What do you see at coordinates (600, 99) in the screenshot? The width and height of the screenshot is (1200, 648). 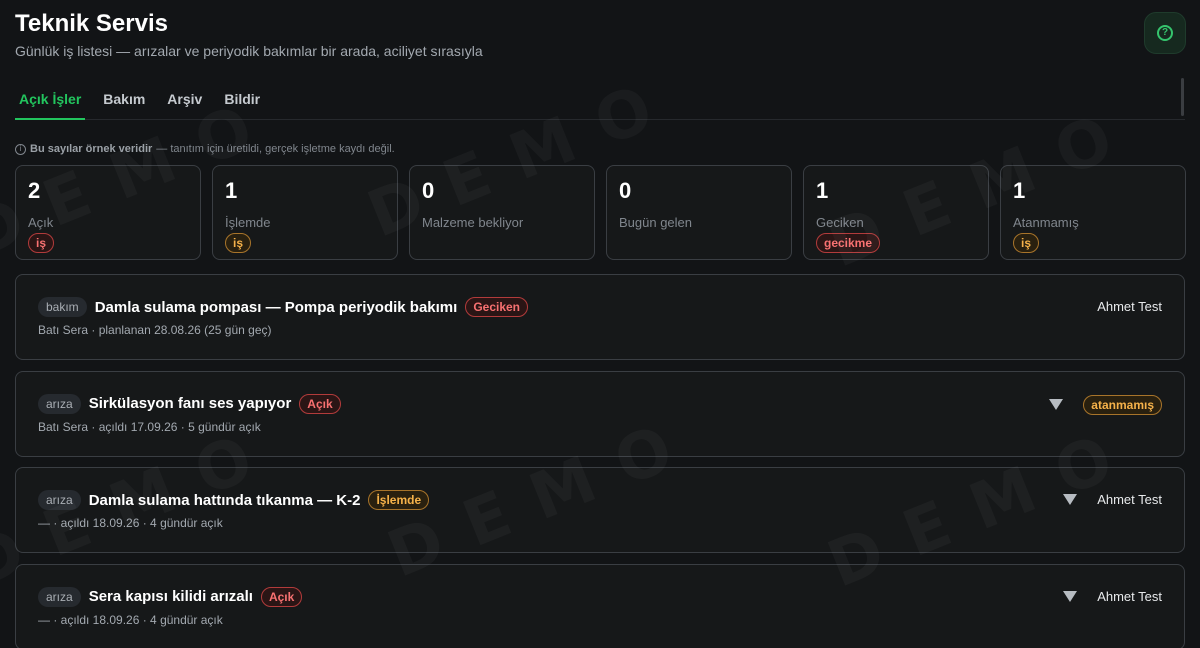 I see `tab-bar: Açık İşler Bakım Arşiv Bildir` at bounding box center [600, 99].